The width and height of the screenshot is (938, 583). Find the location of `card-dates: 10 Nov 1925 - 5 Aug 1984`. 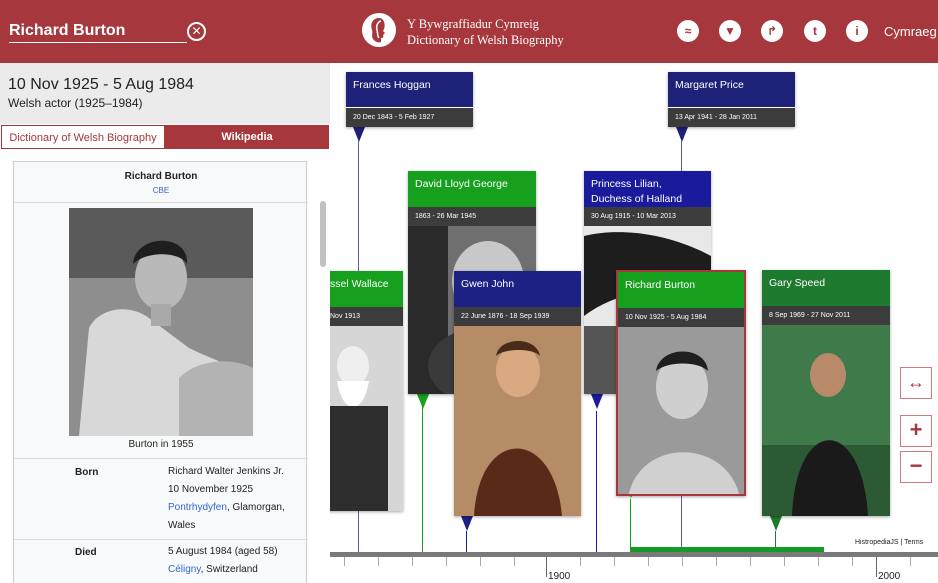

card-dates: 10 Nov 1925 - 5 Aug 1984 is located at coordinates (681, 317).